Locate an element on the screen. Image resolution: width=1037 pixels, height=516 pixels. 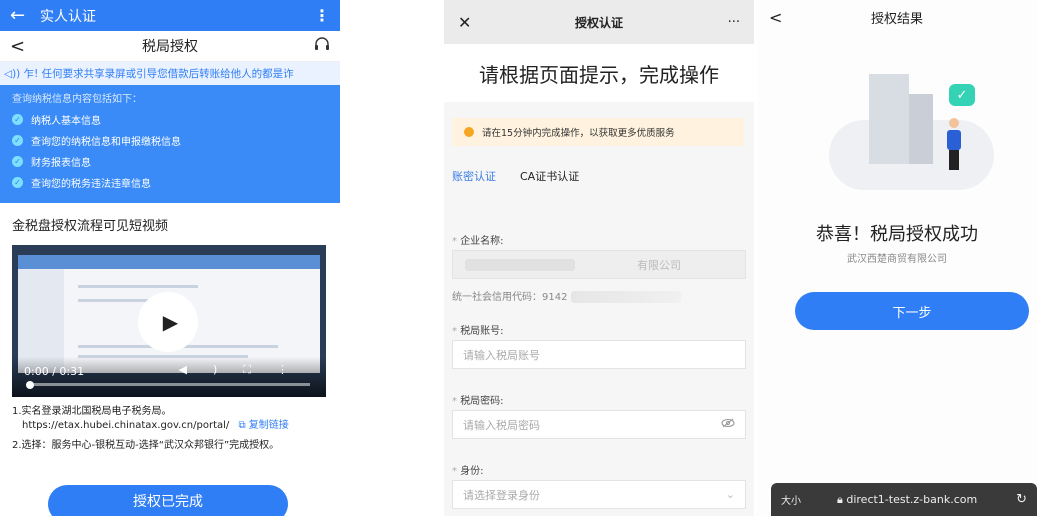
check-shield-icon: ✓ is located at coordinates (962, 95).